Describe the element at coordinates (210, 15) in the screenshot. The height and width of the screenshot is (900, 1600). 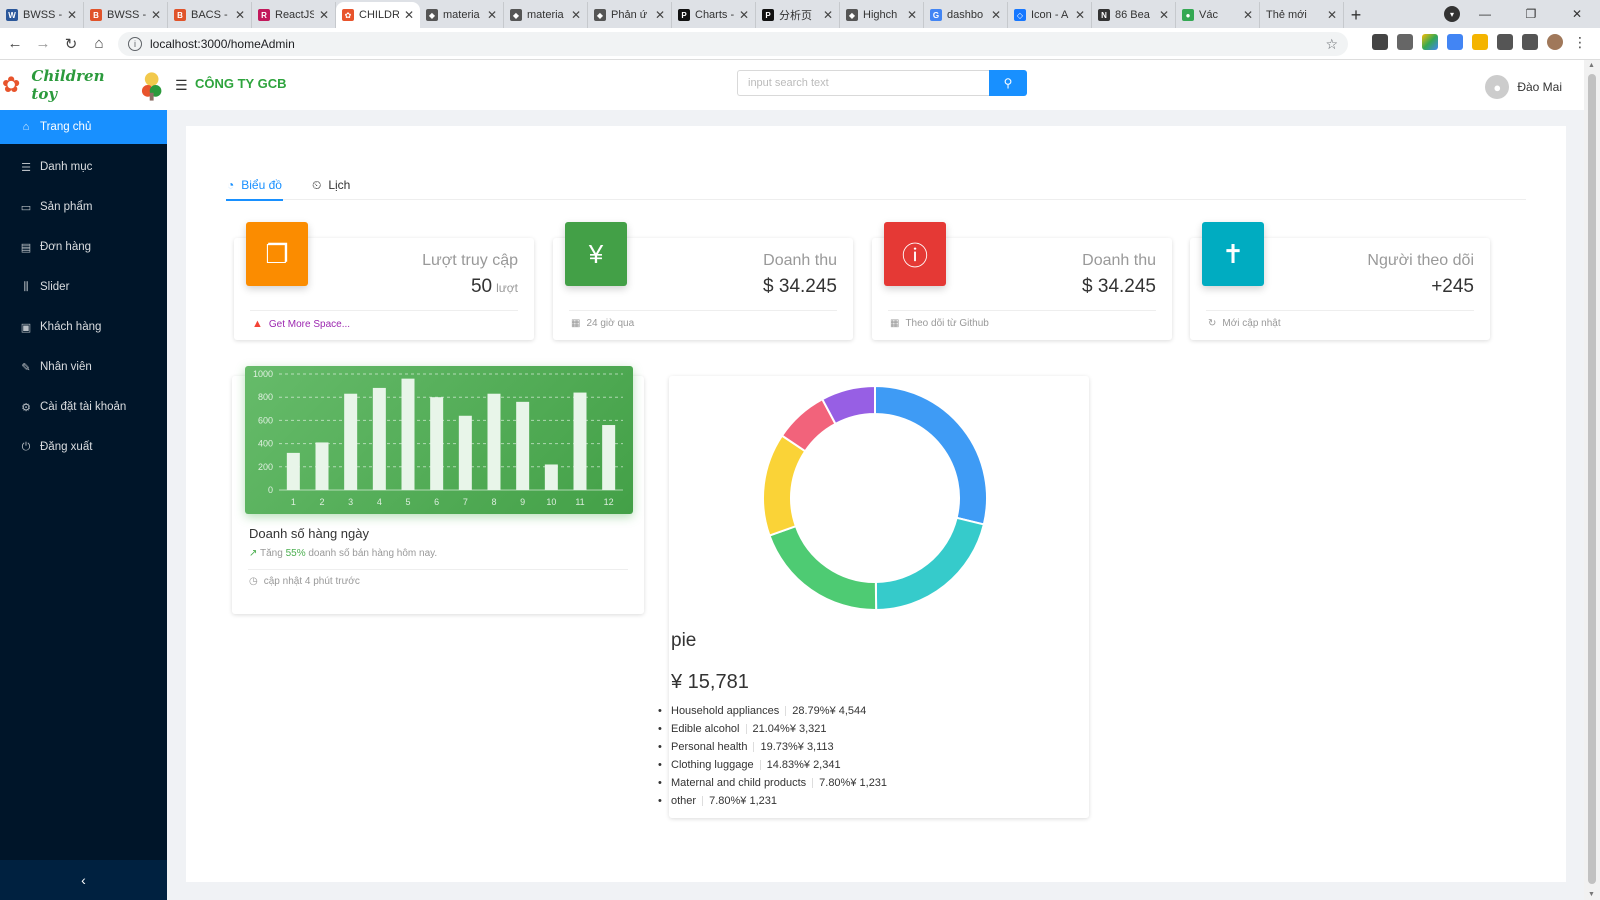
I see `browser-tab: B BACS - ✕` at that location.